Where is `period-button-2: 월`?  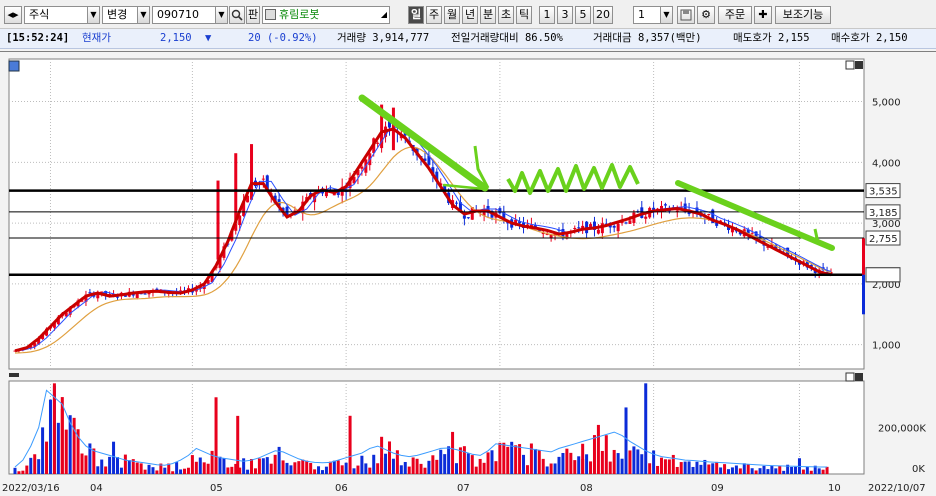 period-button-2: 월 is located at coordinates (452, 15).